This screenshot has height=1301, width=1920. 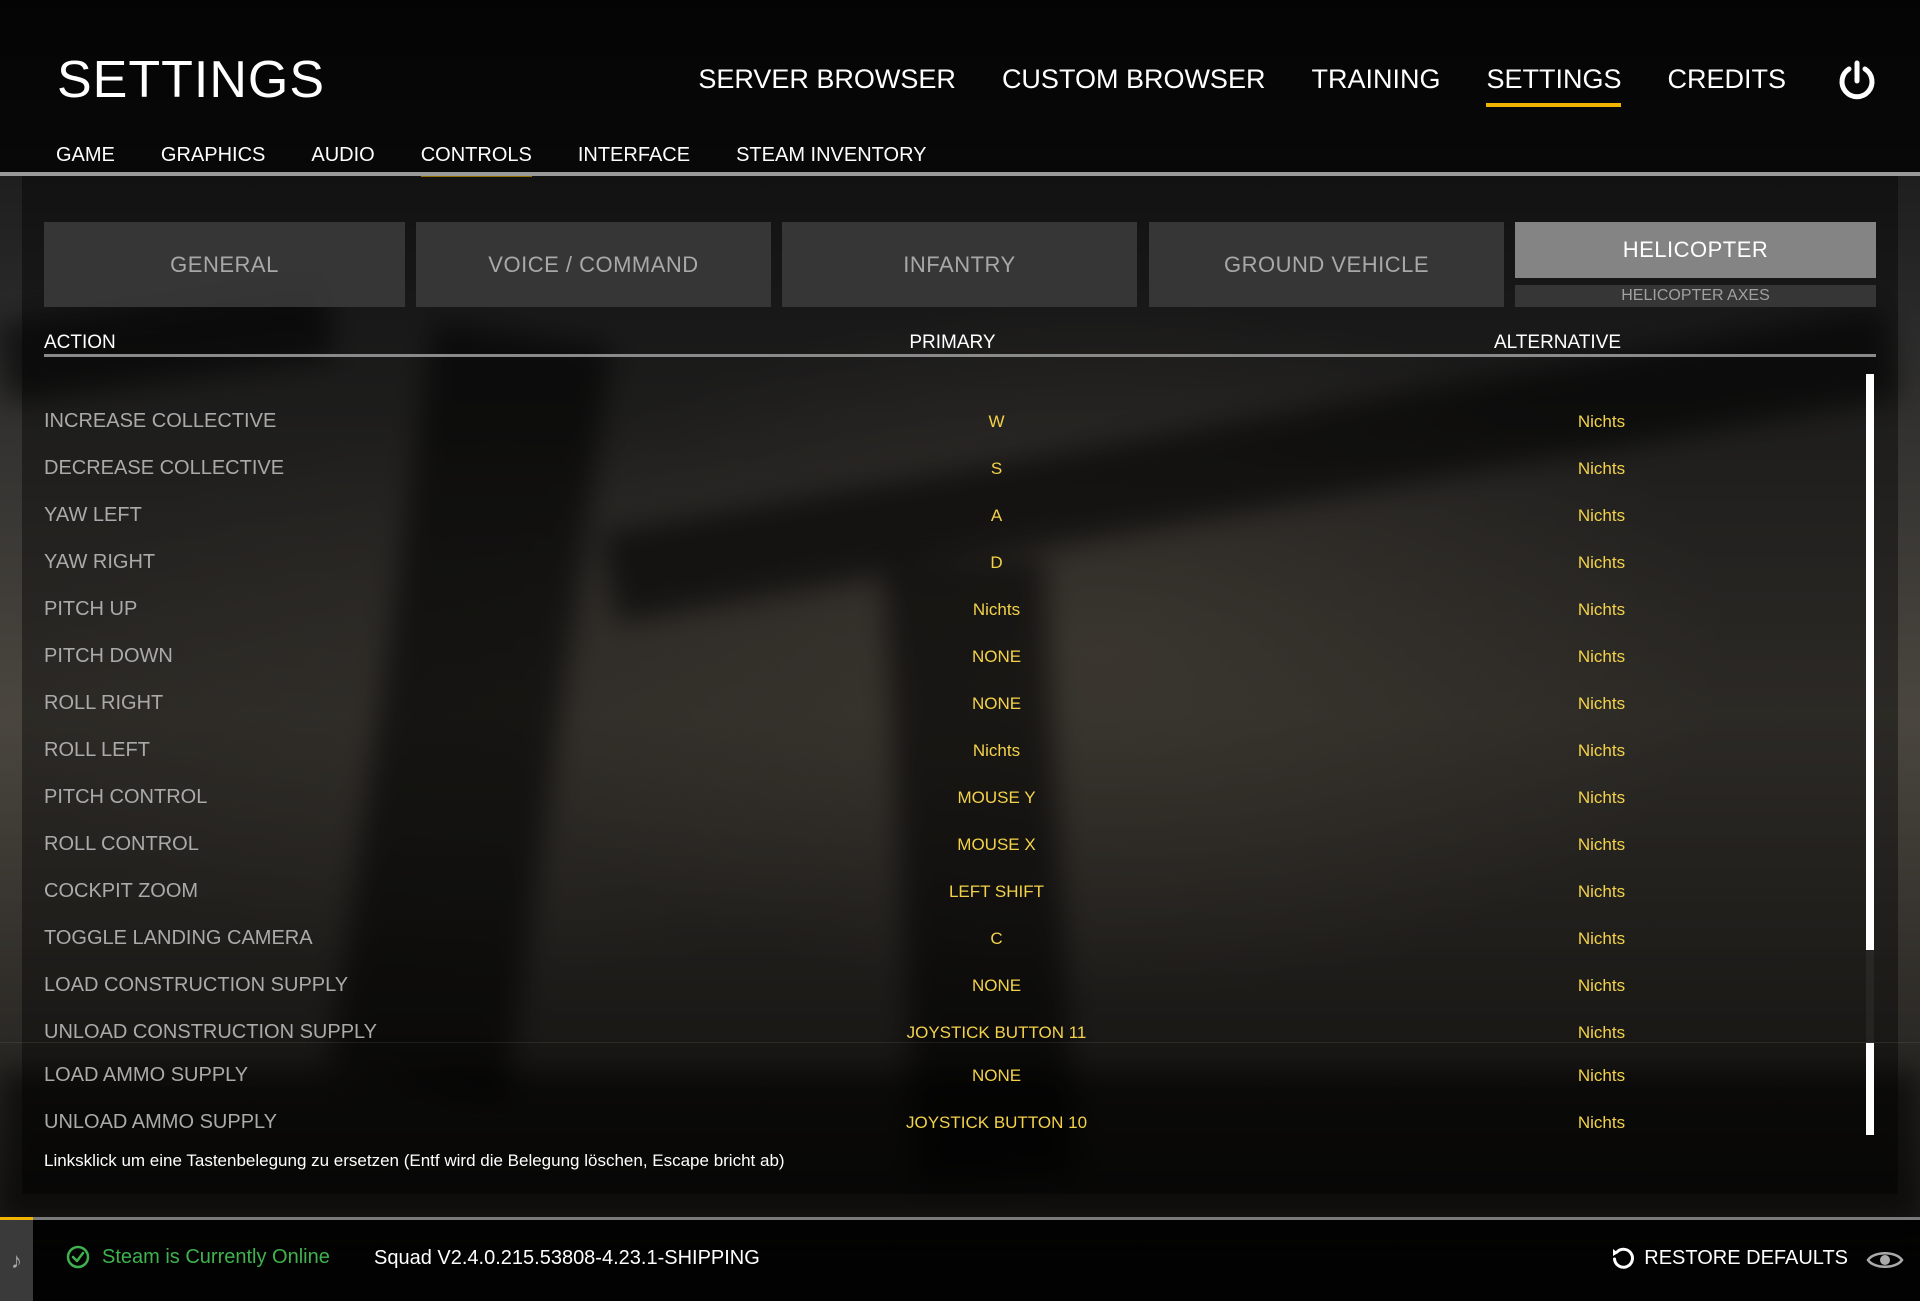 I want to click on primary-binding: JOYSTICK BUTTON 10, so click(x=996, y=1123).